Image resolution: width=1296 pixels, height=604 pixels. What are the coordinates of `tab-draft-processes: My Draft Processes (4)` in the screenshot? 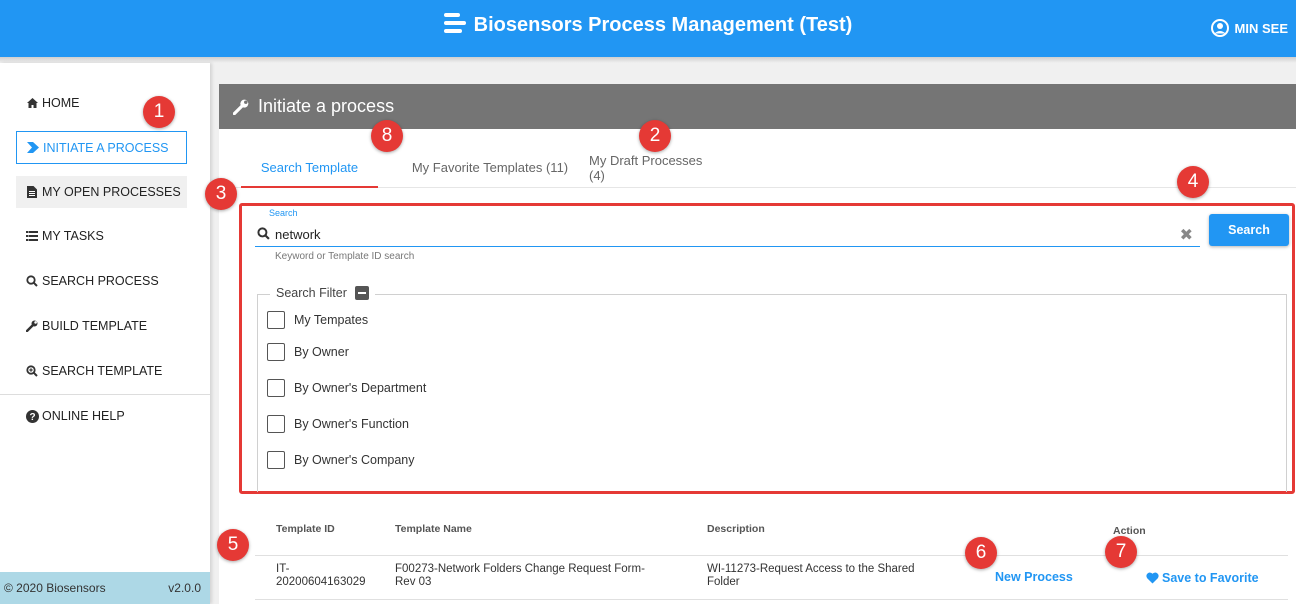 It's located at (652, 167).